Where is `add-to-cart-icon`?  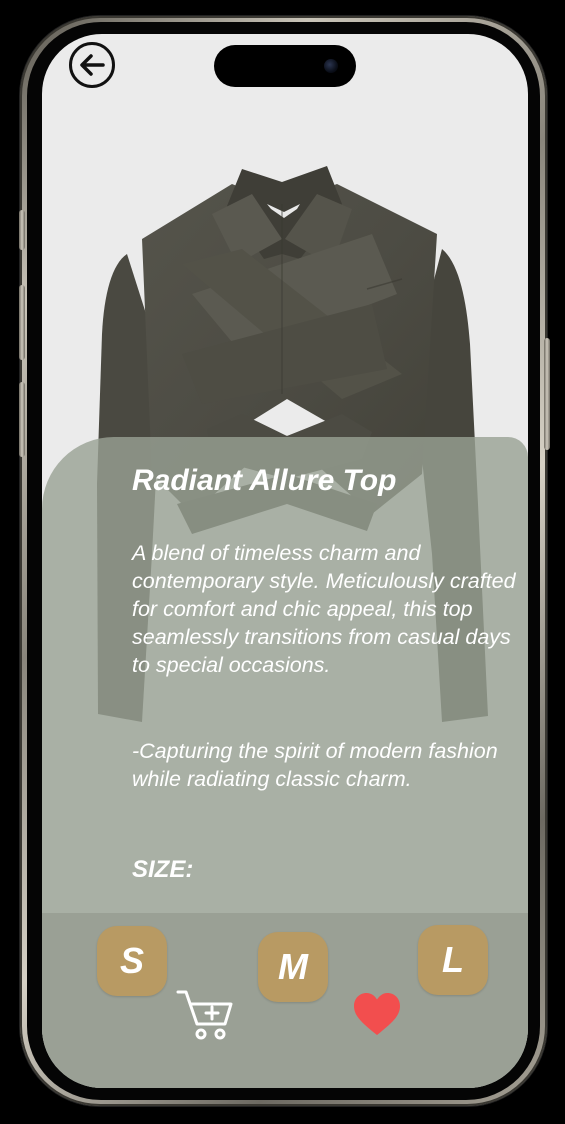 add-to-cart-icon is located at coordinates (204, 1015).